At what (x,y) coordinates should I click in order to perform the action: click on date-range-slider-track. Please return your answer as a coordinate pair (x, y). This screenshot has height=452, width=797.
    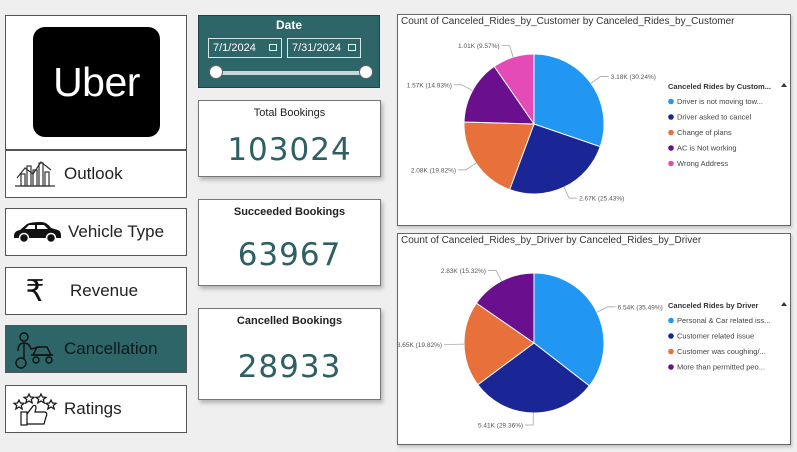
    Looking at the image, I should click on (291, 73).